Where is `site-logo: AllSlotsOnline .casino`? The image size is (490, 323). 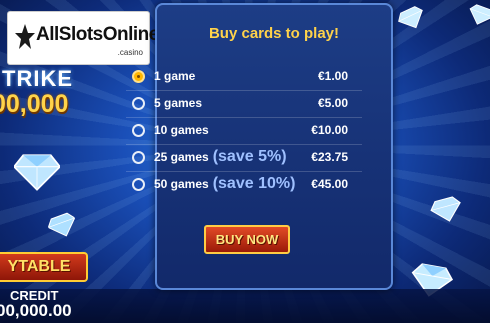 site-logo: AllSlotsOnline .casino is located at coordinates (83, 38).